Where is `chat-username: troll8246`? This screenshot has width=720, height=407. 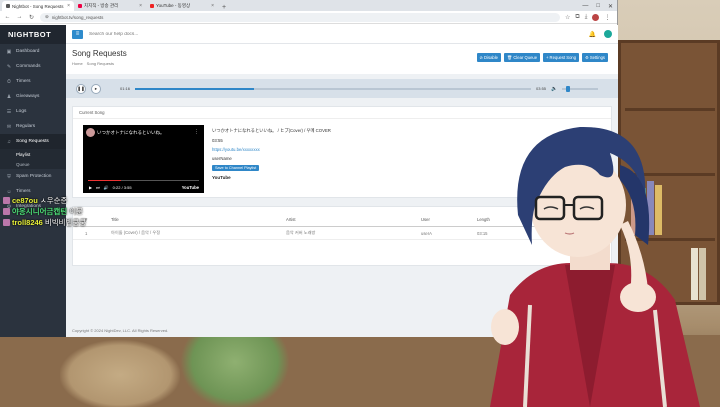
chat-username: troll8246 is located at coordinates (27, 222).